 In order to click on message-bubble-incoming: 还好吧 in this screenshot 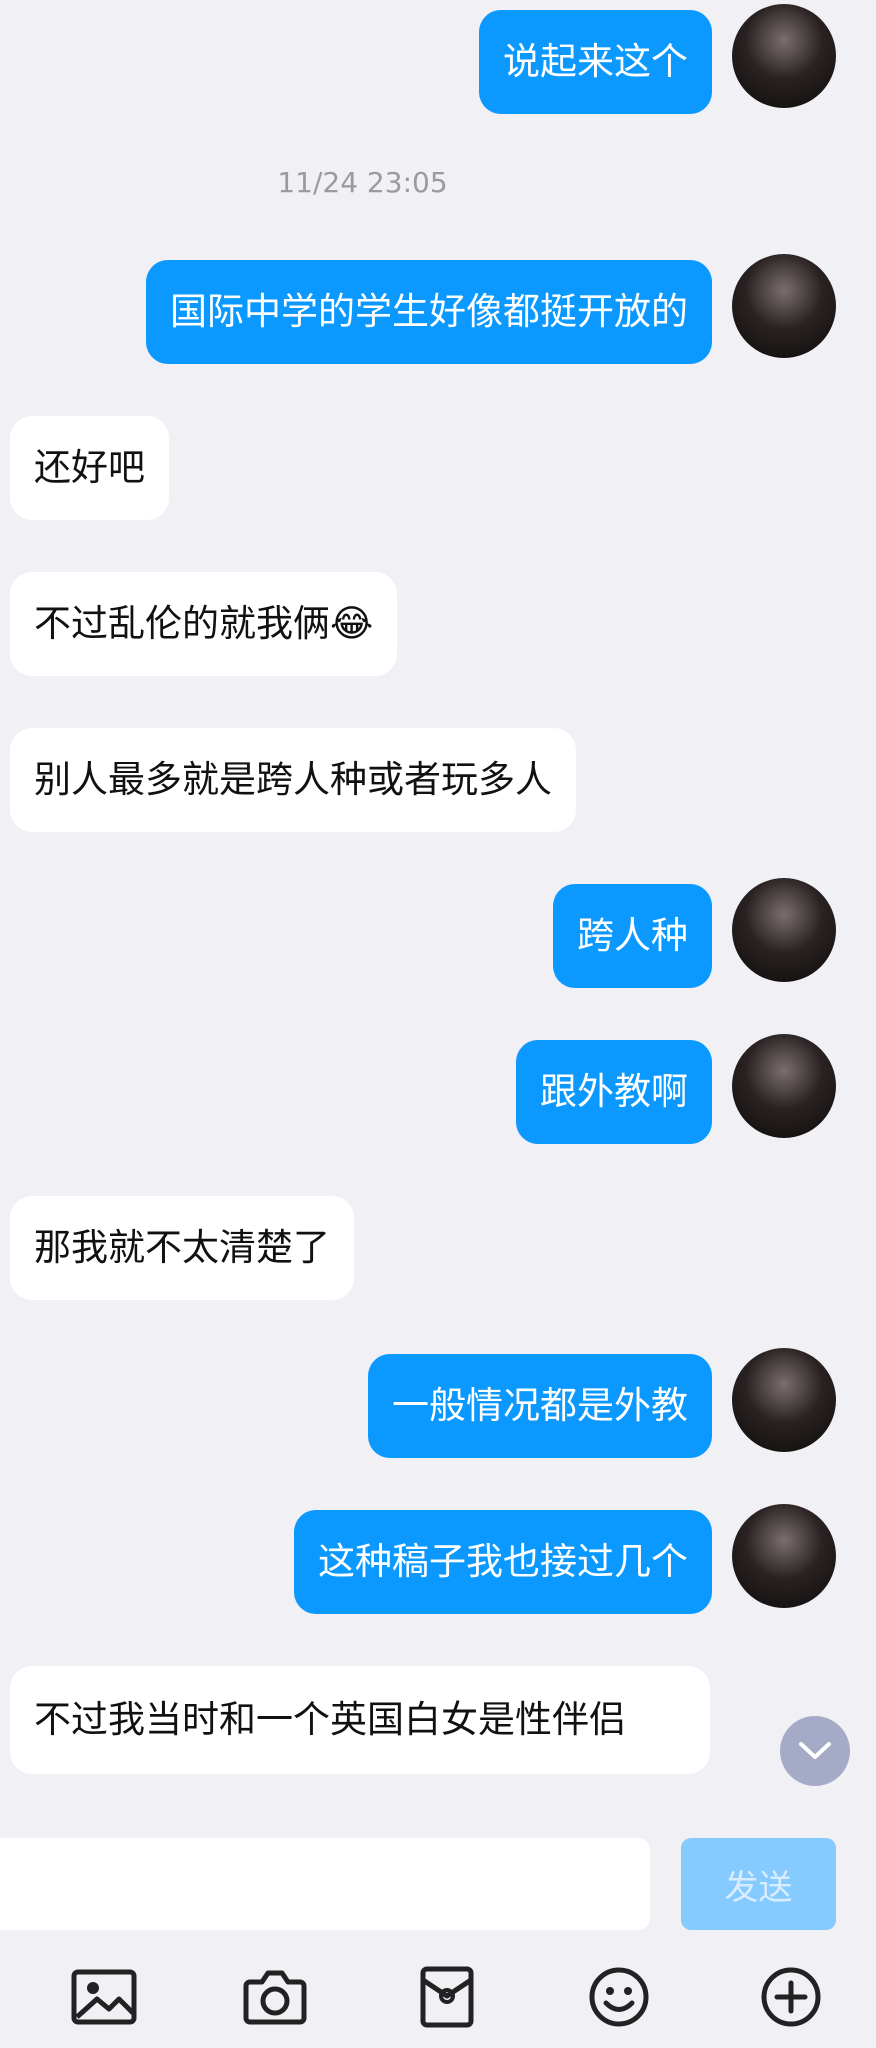, I will do `click(89, 468)`.